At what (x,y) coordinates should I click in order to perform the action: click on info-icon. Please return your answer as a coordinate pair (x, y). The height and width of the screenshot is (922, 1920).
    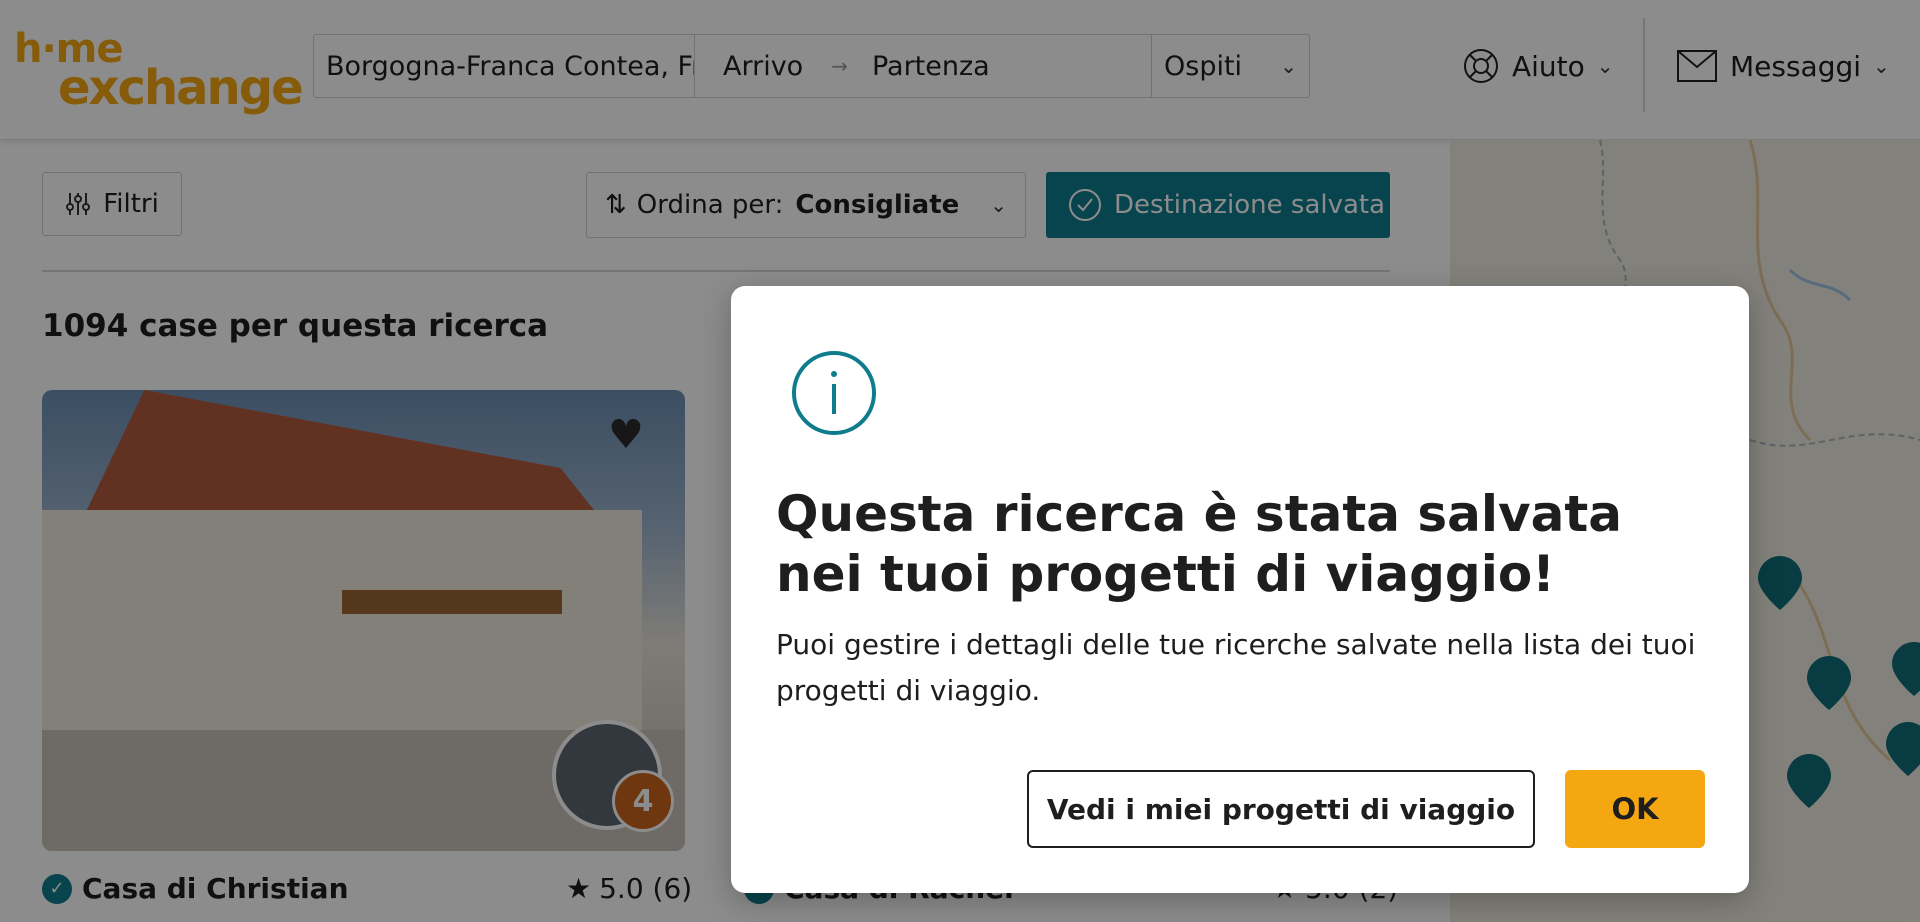
    Looking at the image, I should click on (834, 393).